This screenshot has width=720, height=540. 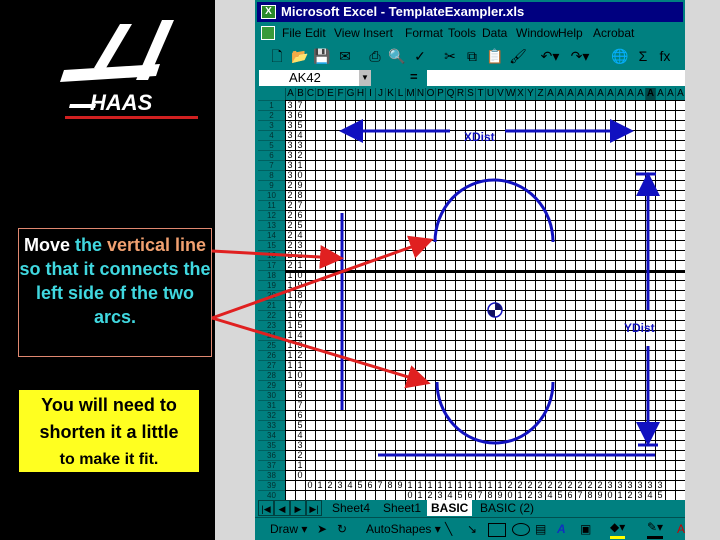 I want to click on xdist-label: XDist, so click(x=479, y=137).